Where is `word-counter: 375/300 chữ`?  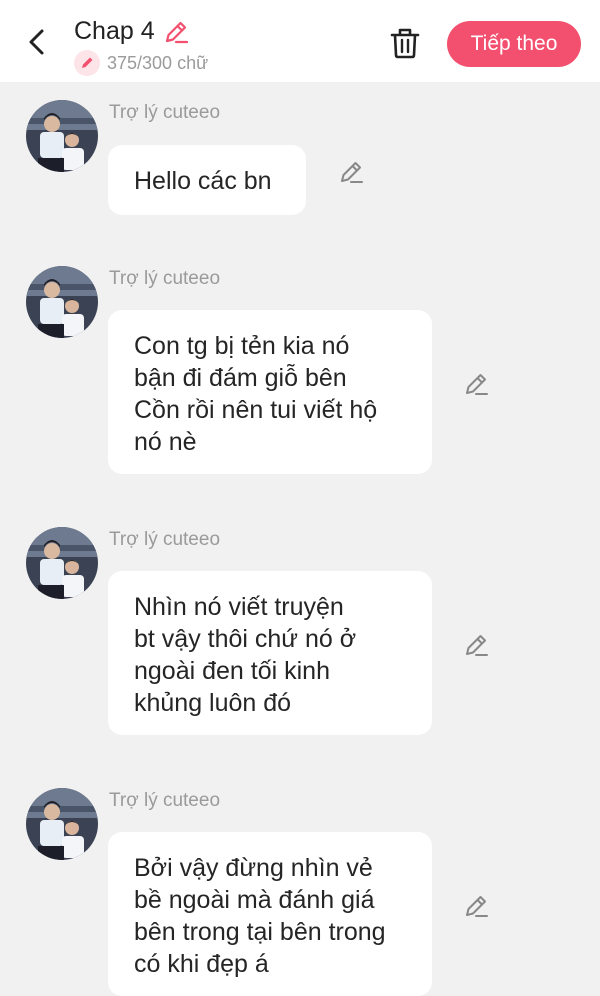
word-counter: 375/300 chữ is located at coordinates (158, 63).